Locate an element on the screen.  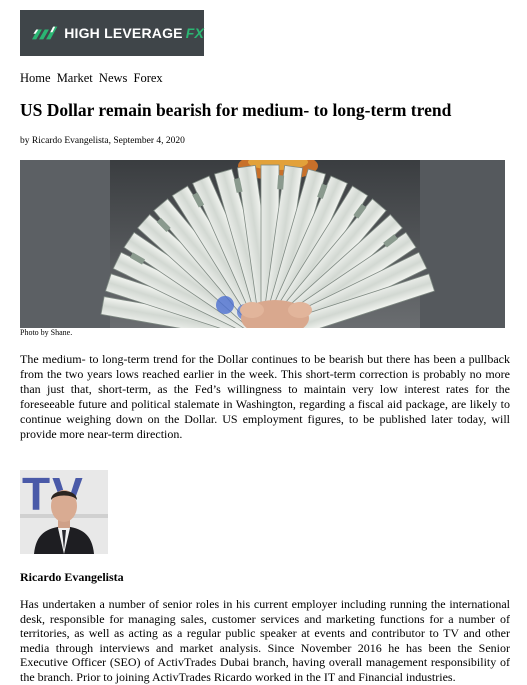
breadcrumb: Home Market News Forex is located at coordinates (93, 78).